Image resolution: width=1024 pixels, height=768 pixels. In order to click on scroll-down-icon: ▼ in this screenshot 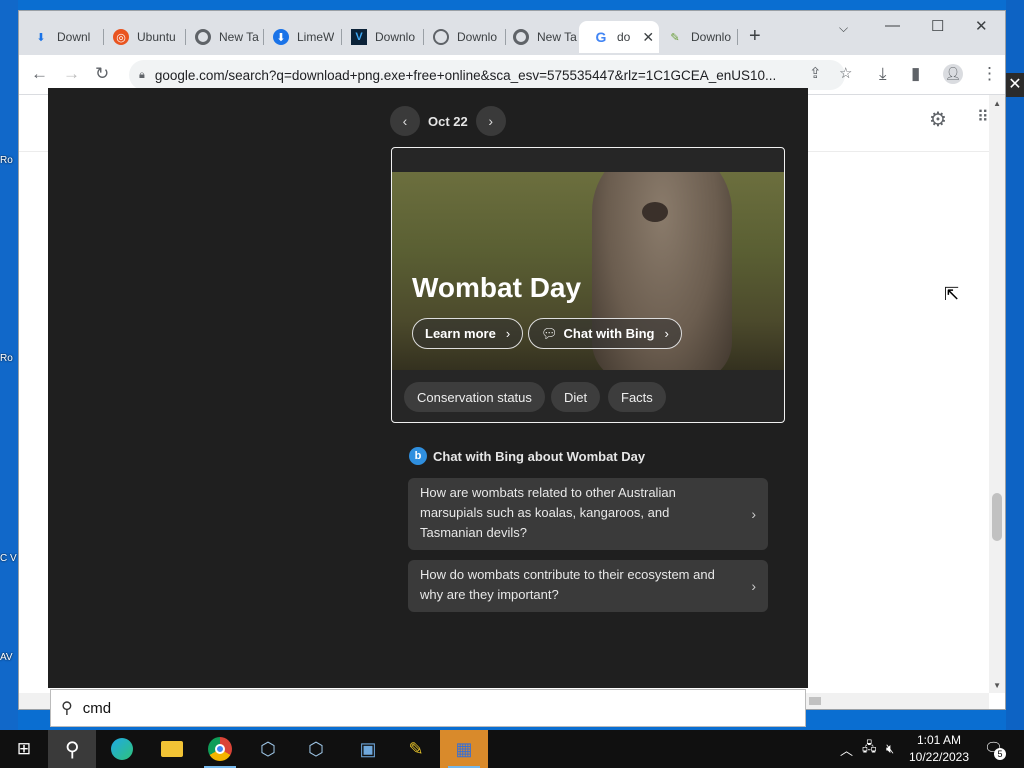, I will do `click(997, 685)`.